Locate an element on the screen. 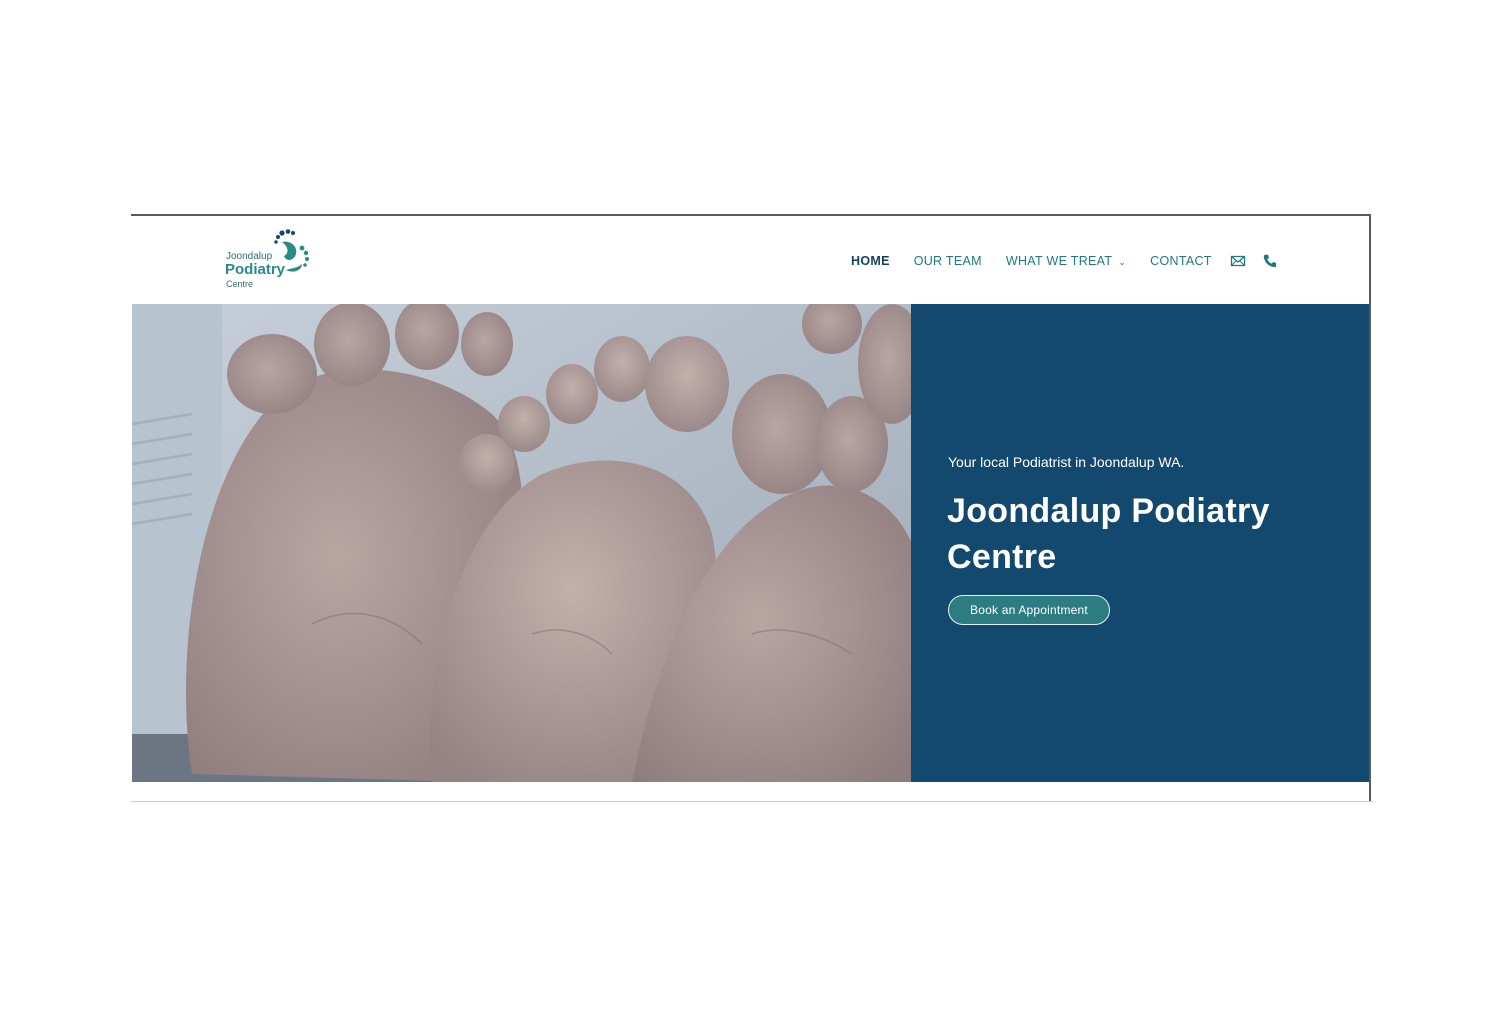  chevron-down-icon: ⌄ is located at coordinates (1122, 262).